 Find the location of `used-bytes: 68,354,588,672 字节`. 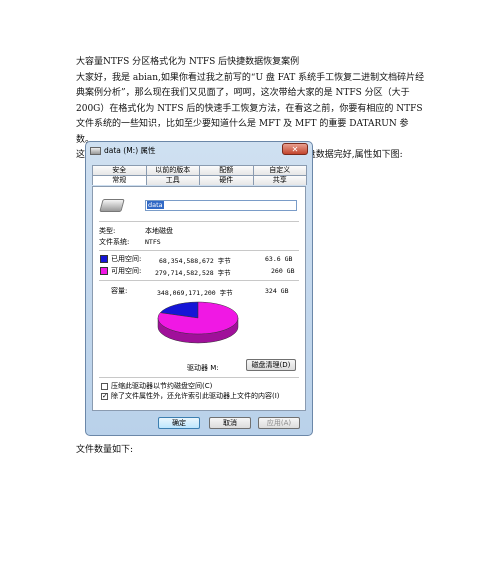

used-bytes: 68,354,588,672 字节 is located at coordinates (195, 261).